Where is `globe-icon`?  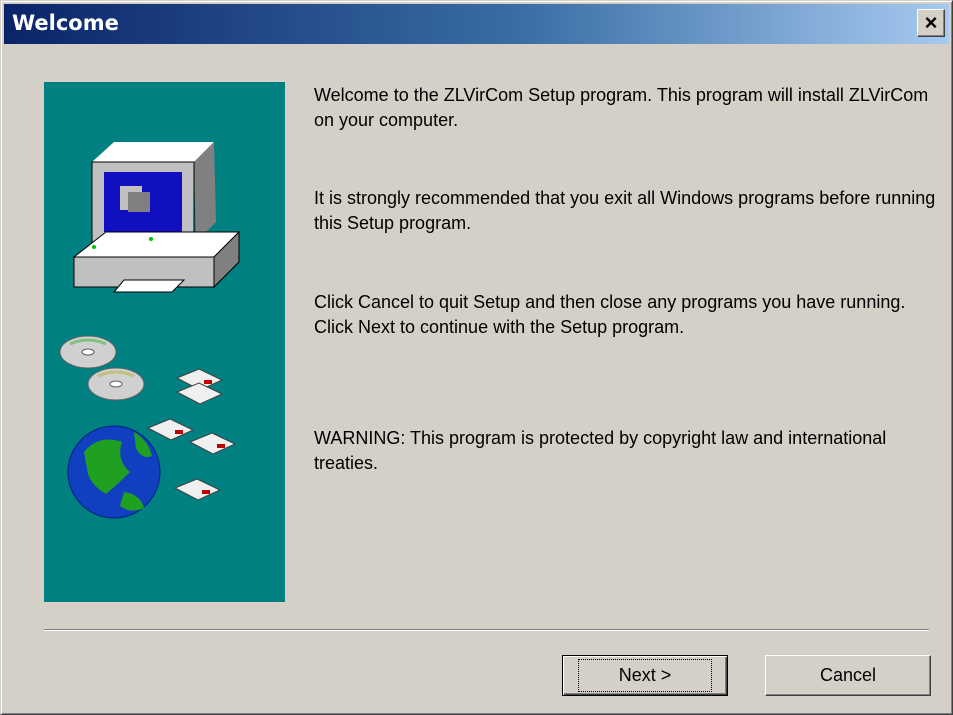 globe-icon is located at coordinates (114, 472).